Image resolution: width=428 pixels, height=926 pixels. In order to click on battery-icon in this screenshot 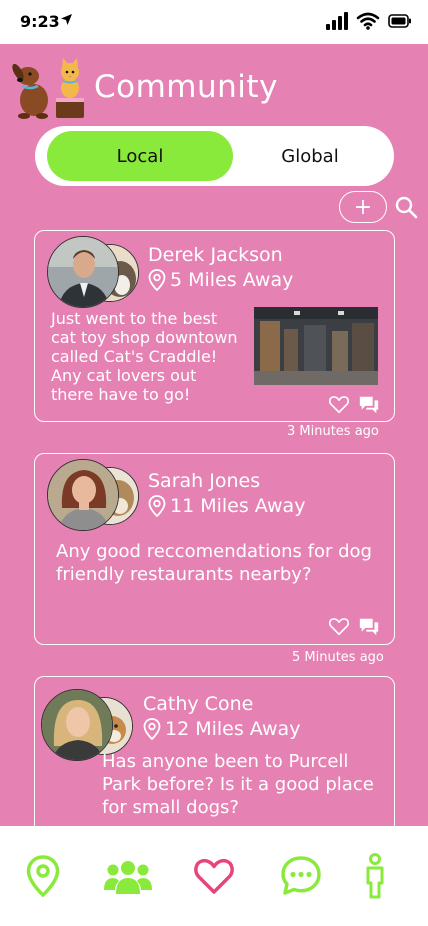, I will do `click(399, 21)`.